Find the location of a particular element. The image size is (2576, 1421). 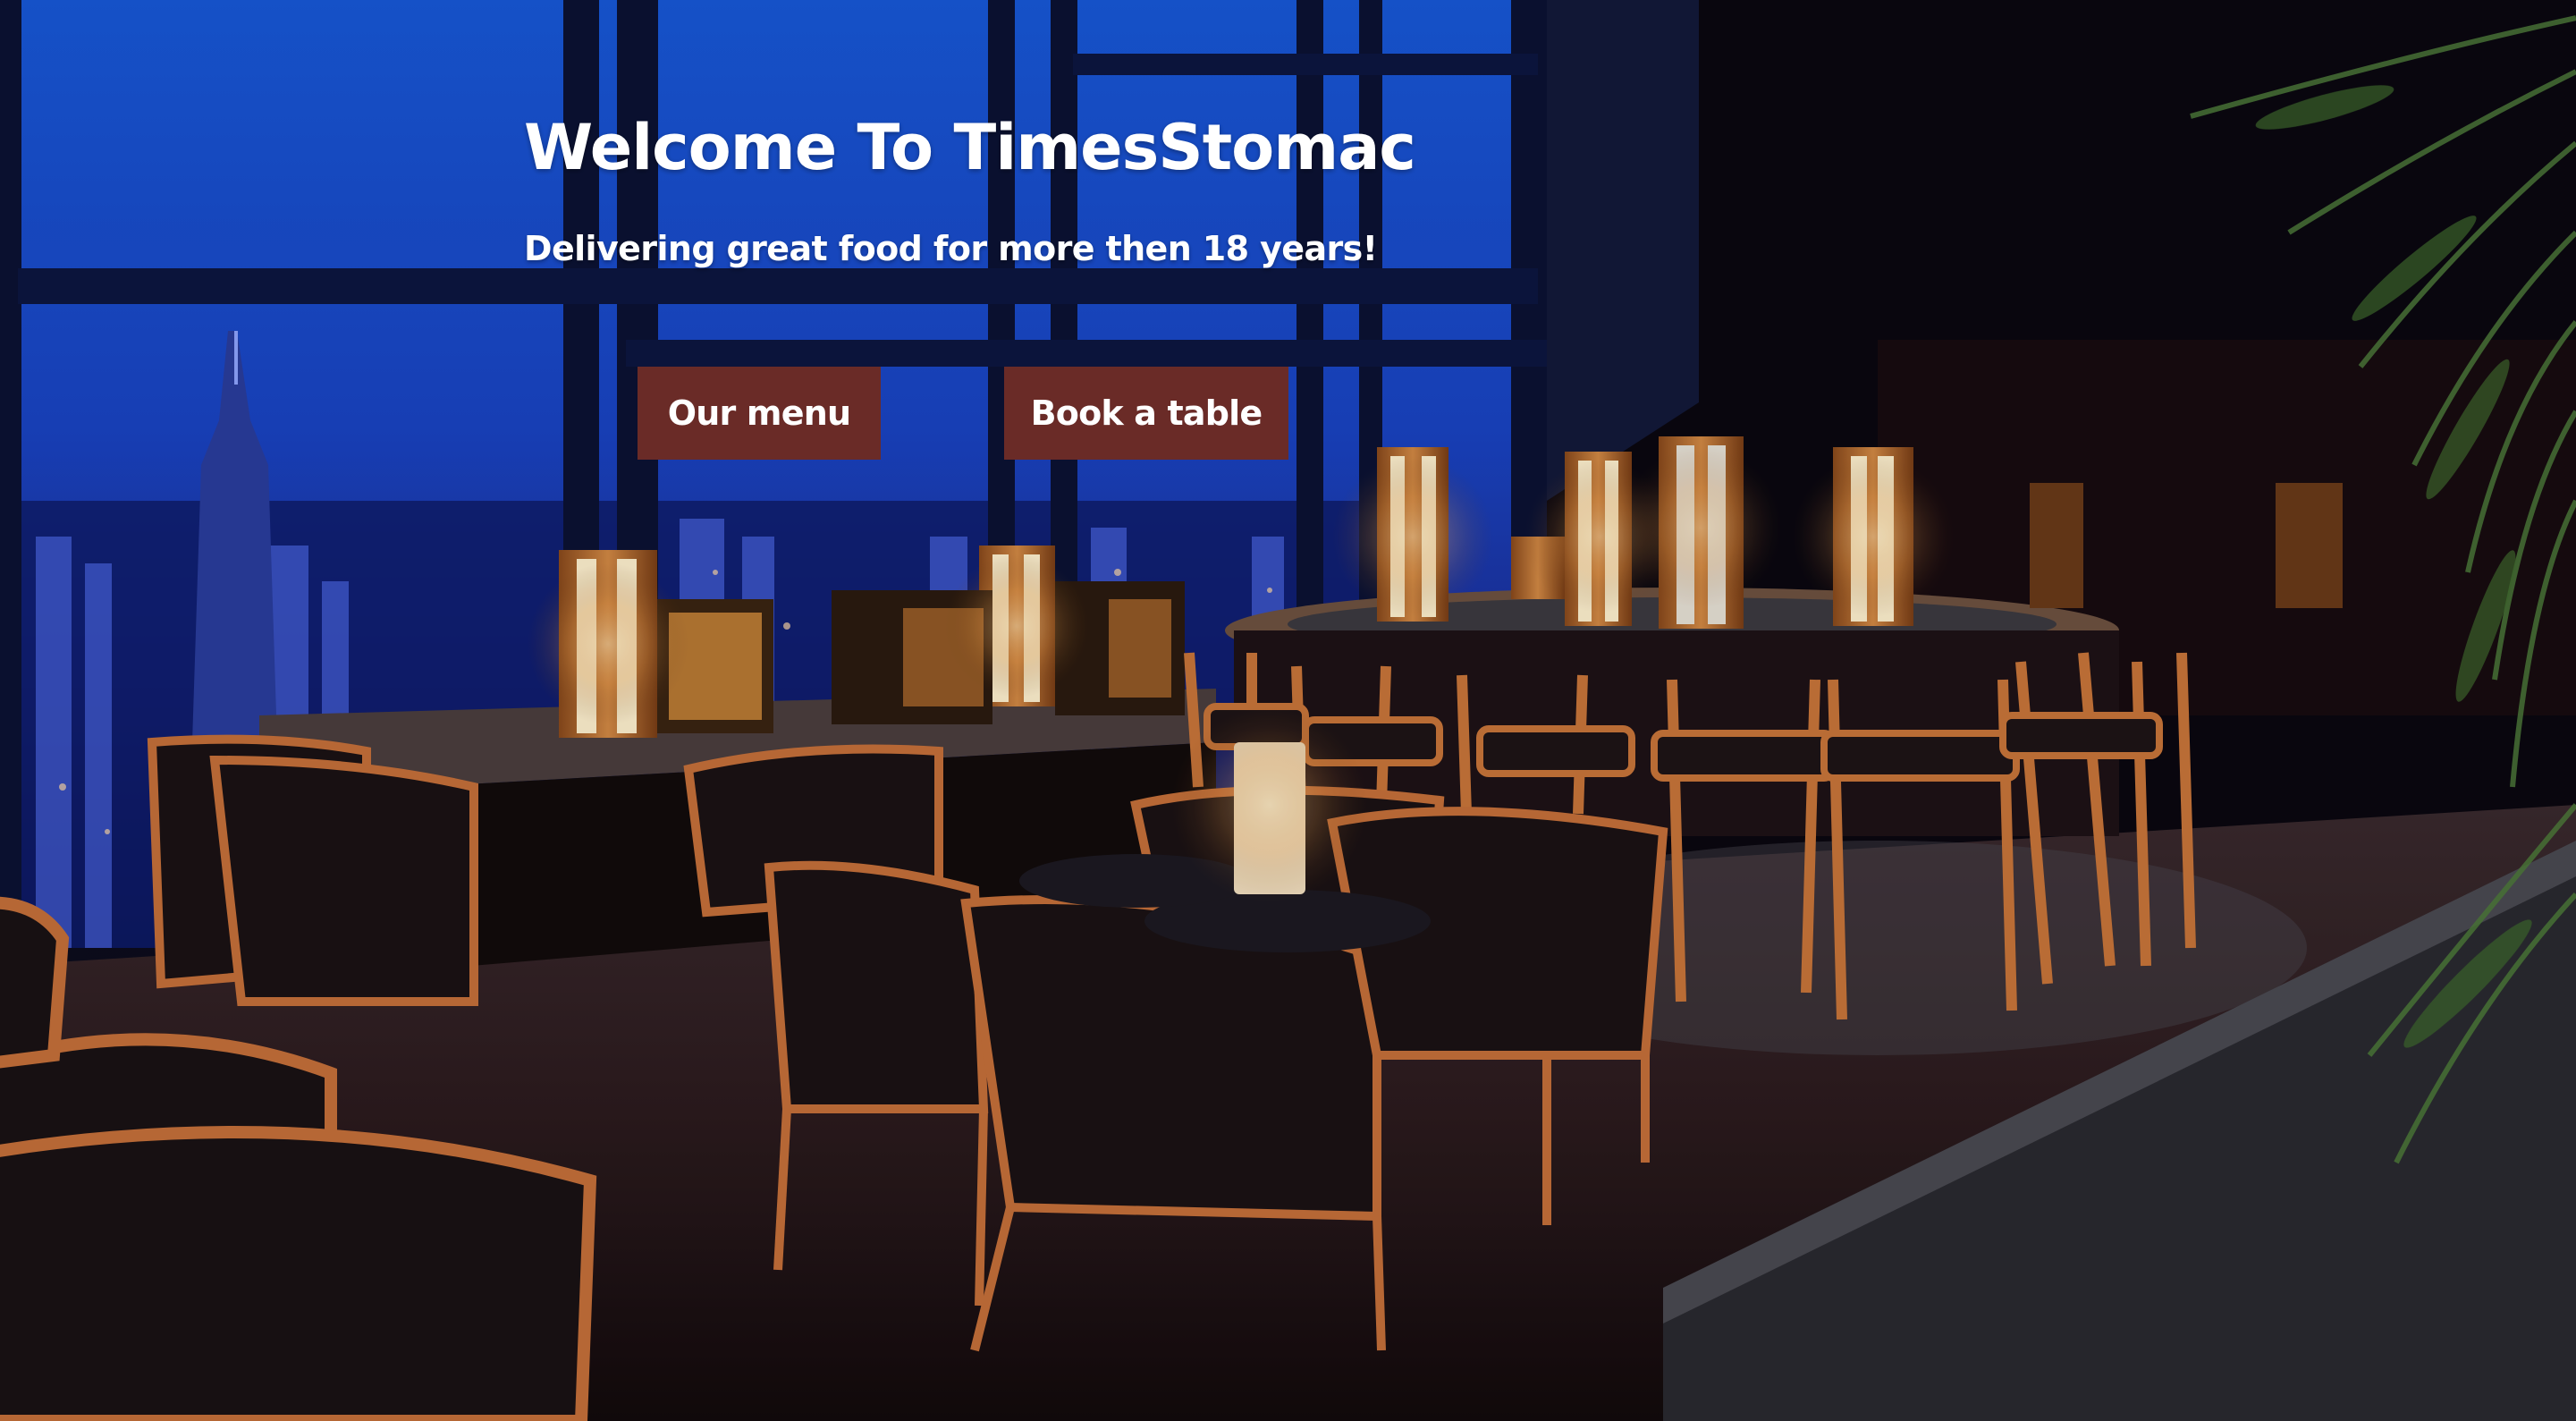

hero-title: Welcome To TimesStomac is located at coordinates (970, 147).